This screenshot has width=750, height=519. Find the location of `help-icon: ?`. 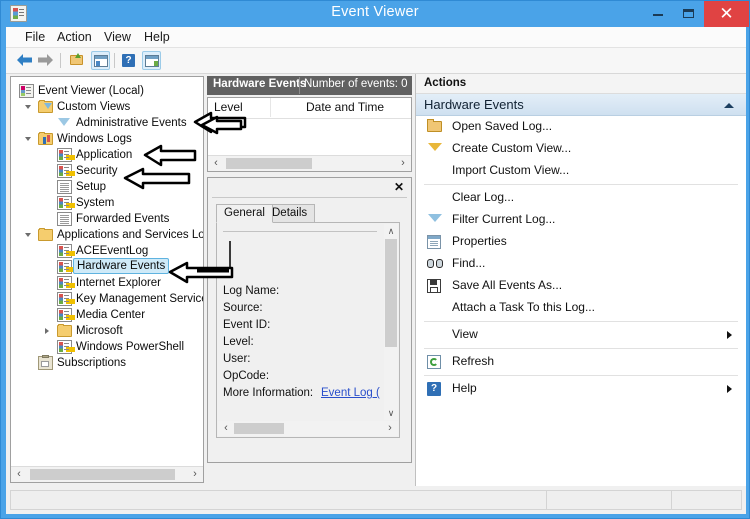

help-icon: ? is located at coordinates (128, 60).